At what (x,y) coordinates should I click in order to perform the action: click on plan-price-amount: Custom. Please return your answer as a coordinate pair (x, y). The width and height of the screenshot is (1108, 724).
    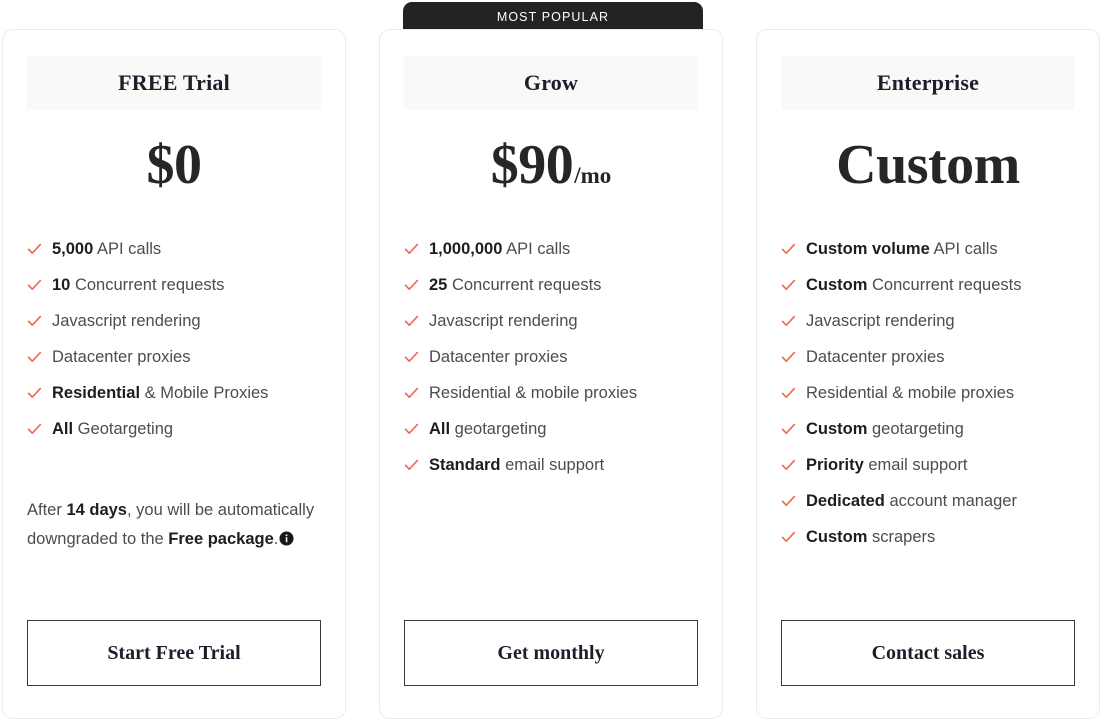
    Looking at the image, I should click on (928, 165).